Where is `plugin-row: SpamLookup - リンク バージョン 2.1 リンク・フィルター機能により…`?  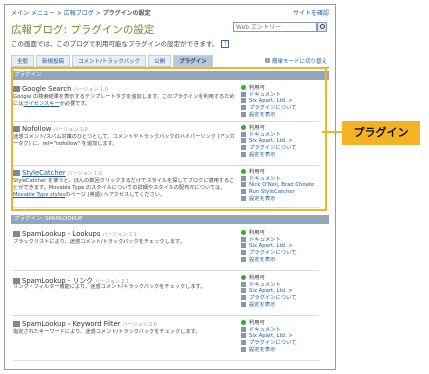
plugin-row: SpamLookup - リンク バージョン 2.1 リンク・フィルター機能により… is located at coordinates (166, 295).